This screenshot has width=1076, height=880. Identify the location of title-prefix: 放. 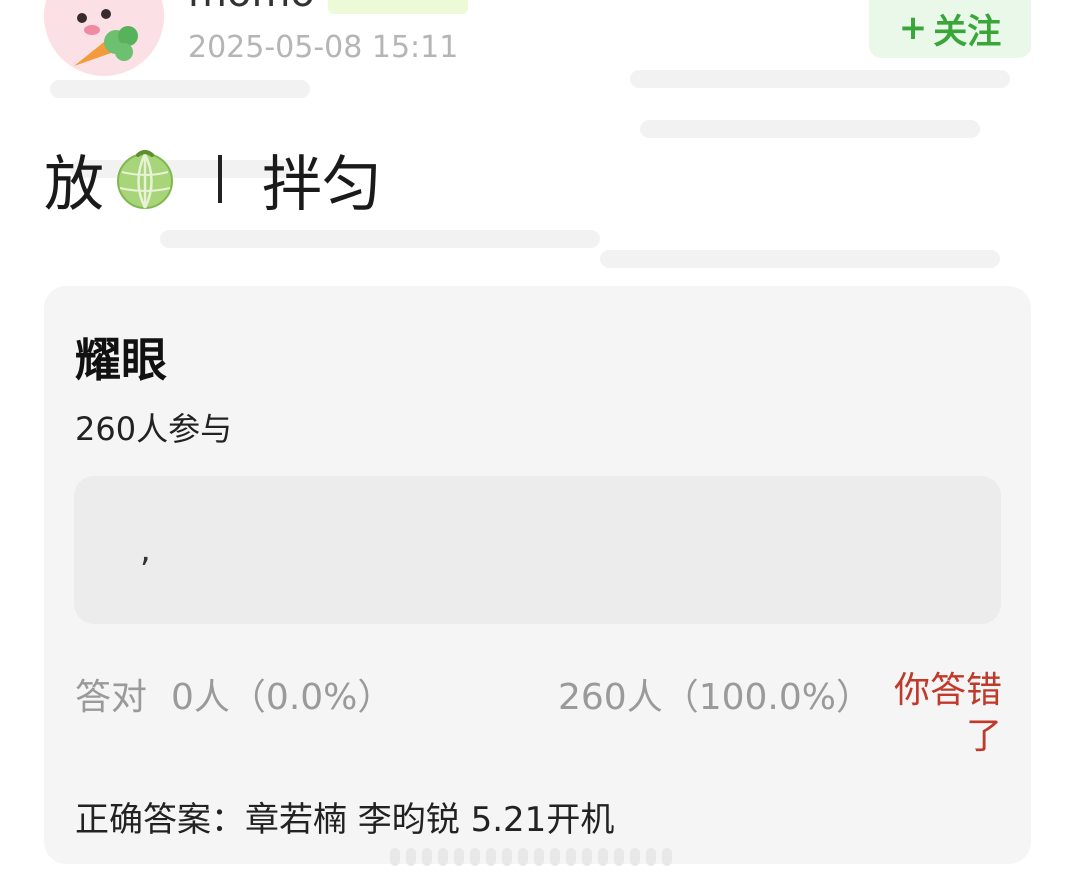
(74, 184).